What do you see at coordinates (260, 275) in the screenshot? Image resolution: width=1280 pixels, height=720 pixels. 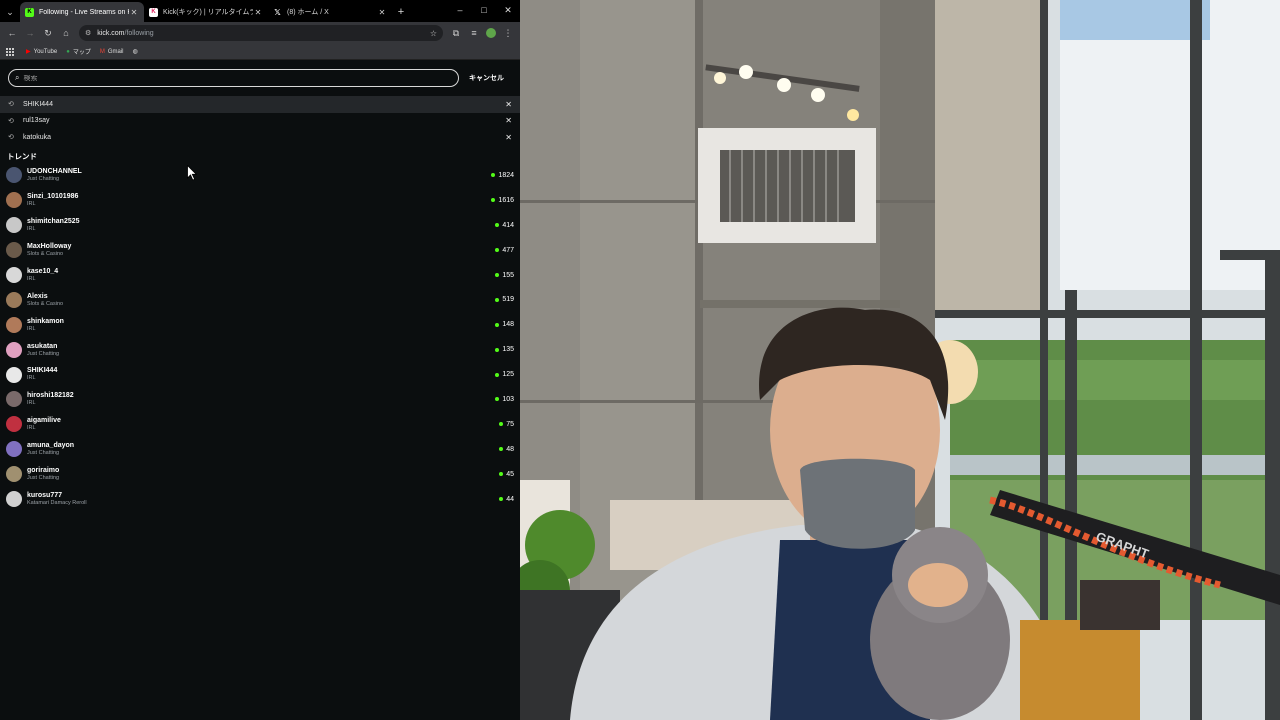 I see `trend-item: kase10_4 IRL 155` at bounding box center [260, 275].